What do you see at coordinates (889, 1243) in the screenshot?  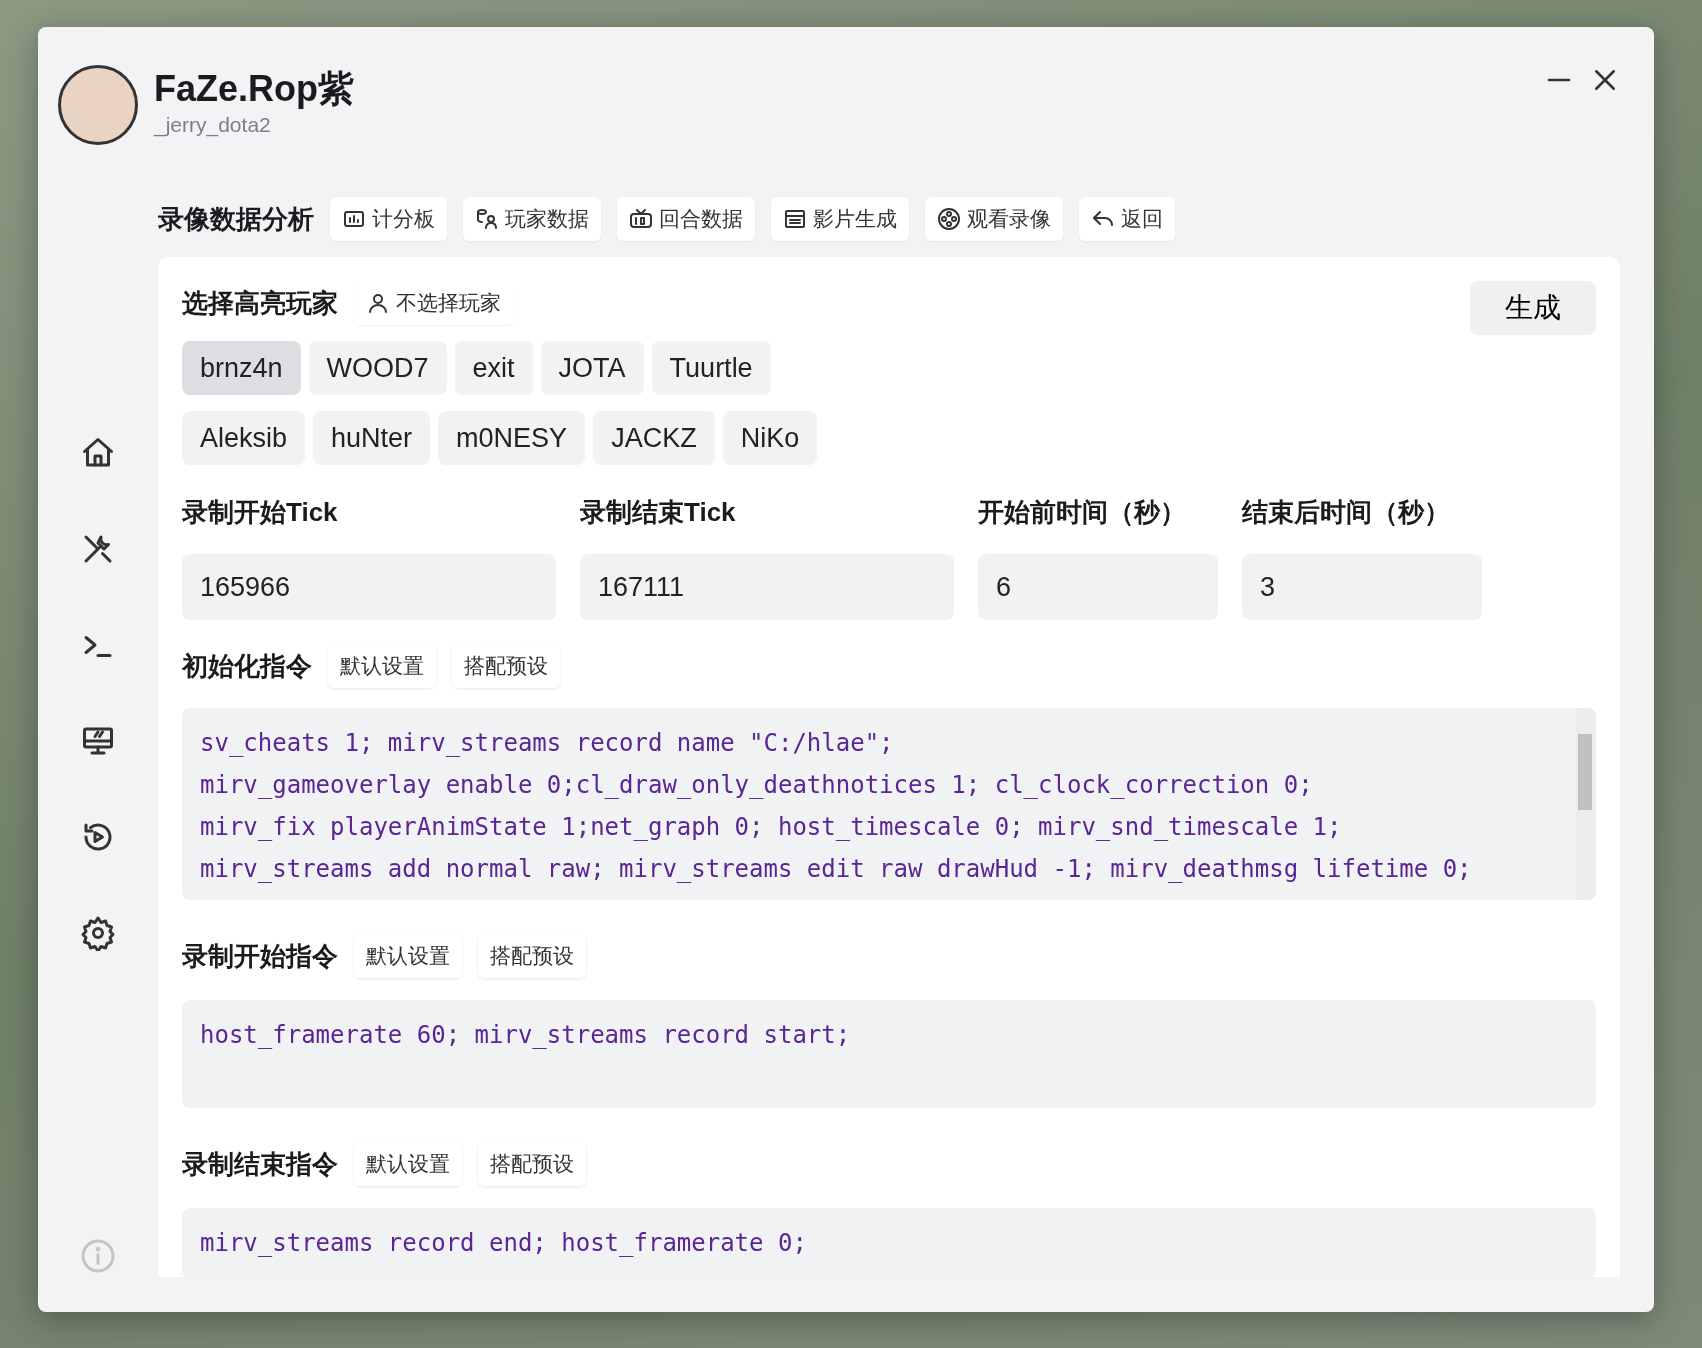 I see `code-editor: mirv_streams record end; host_framerate 0;` at bounding box center [889, 1243].